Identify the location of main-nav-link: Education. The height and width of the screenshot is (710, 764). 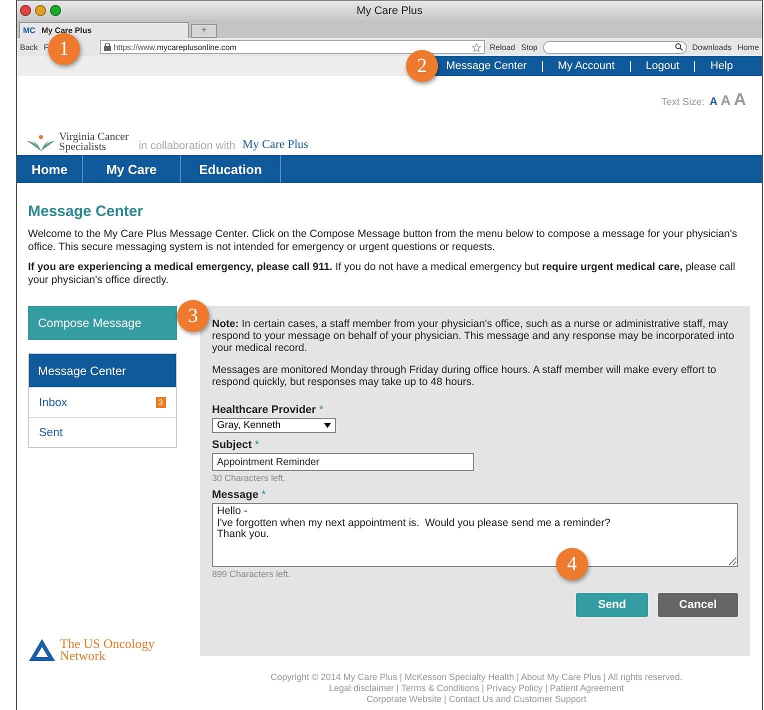
(231, 169).